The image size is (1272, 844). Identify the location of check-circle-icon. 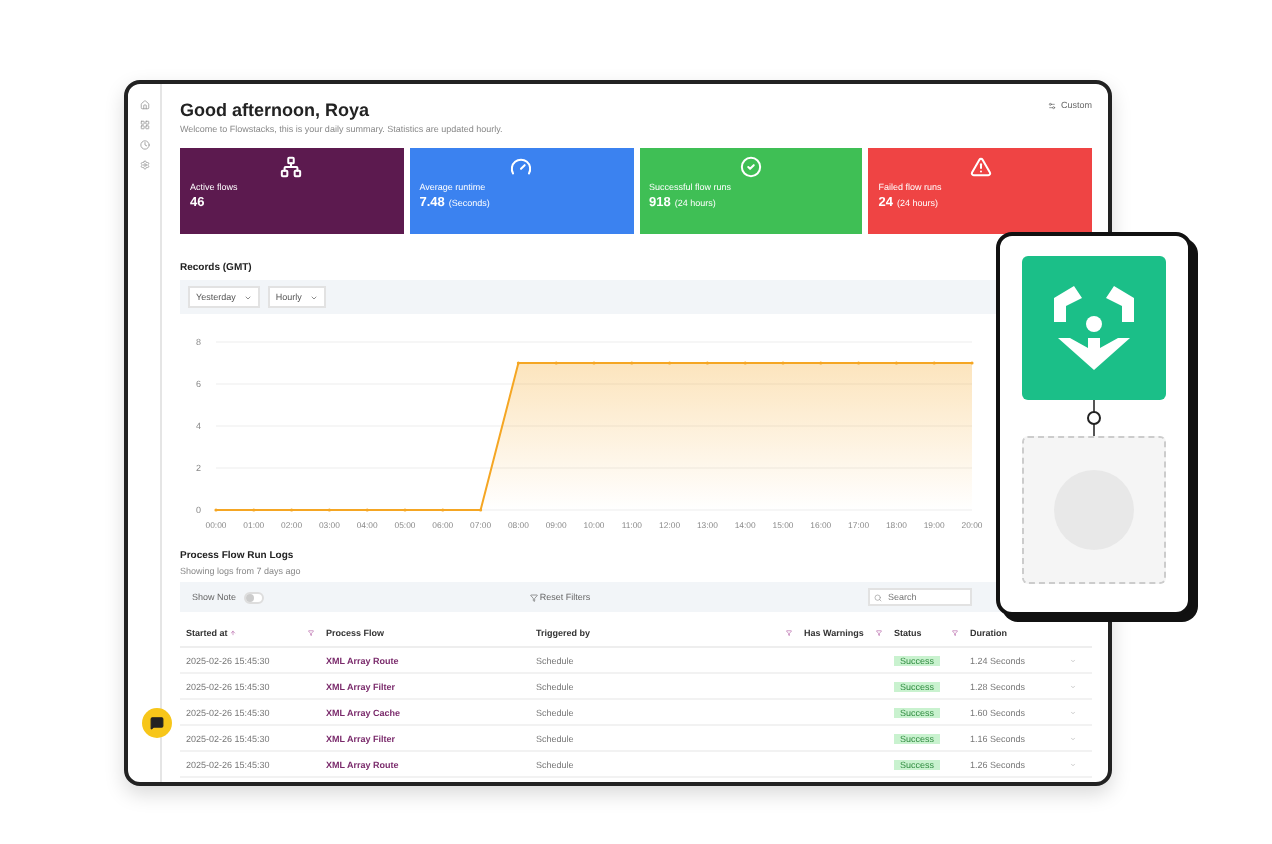
(750, 167).